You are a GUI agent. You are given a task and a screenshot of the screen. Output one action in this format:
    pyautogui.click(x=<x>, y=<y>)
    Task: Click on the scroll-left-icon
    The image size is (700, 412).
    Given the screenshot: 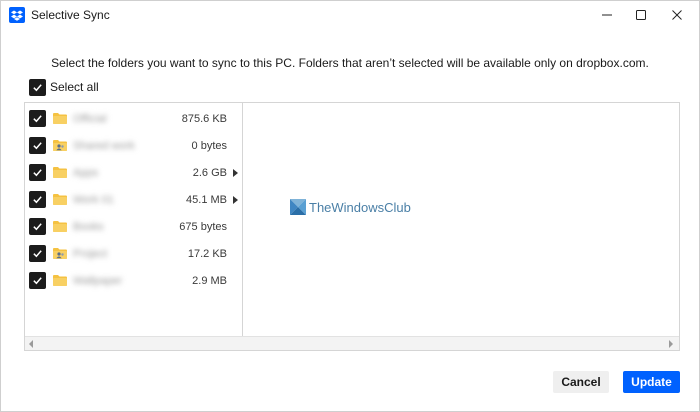 What is the action you would take?
    pyautogui.click(x=31, y=344)
    